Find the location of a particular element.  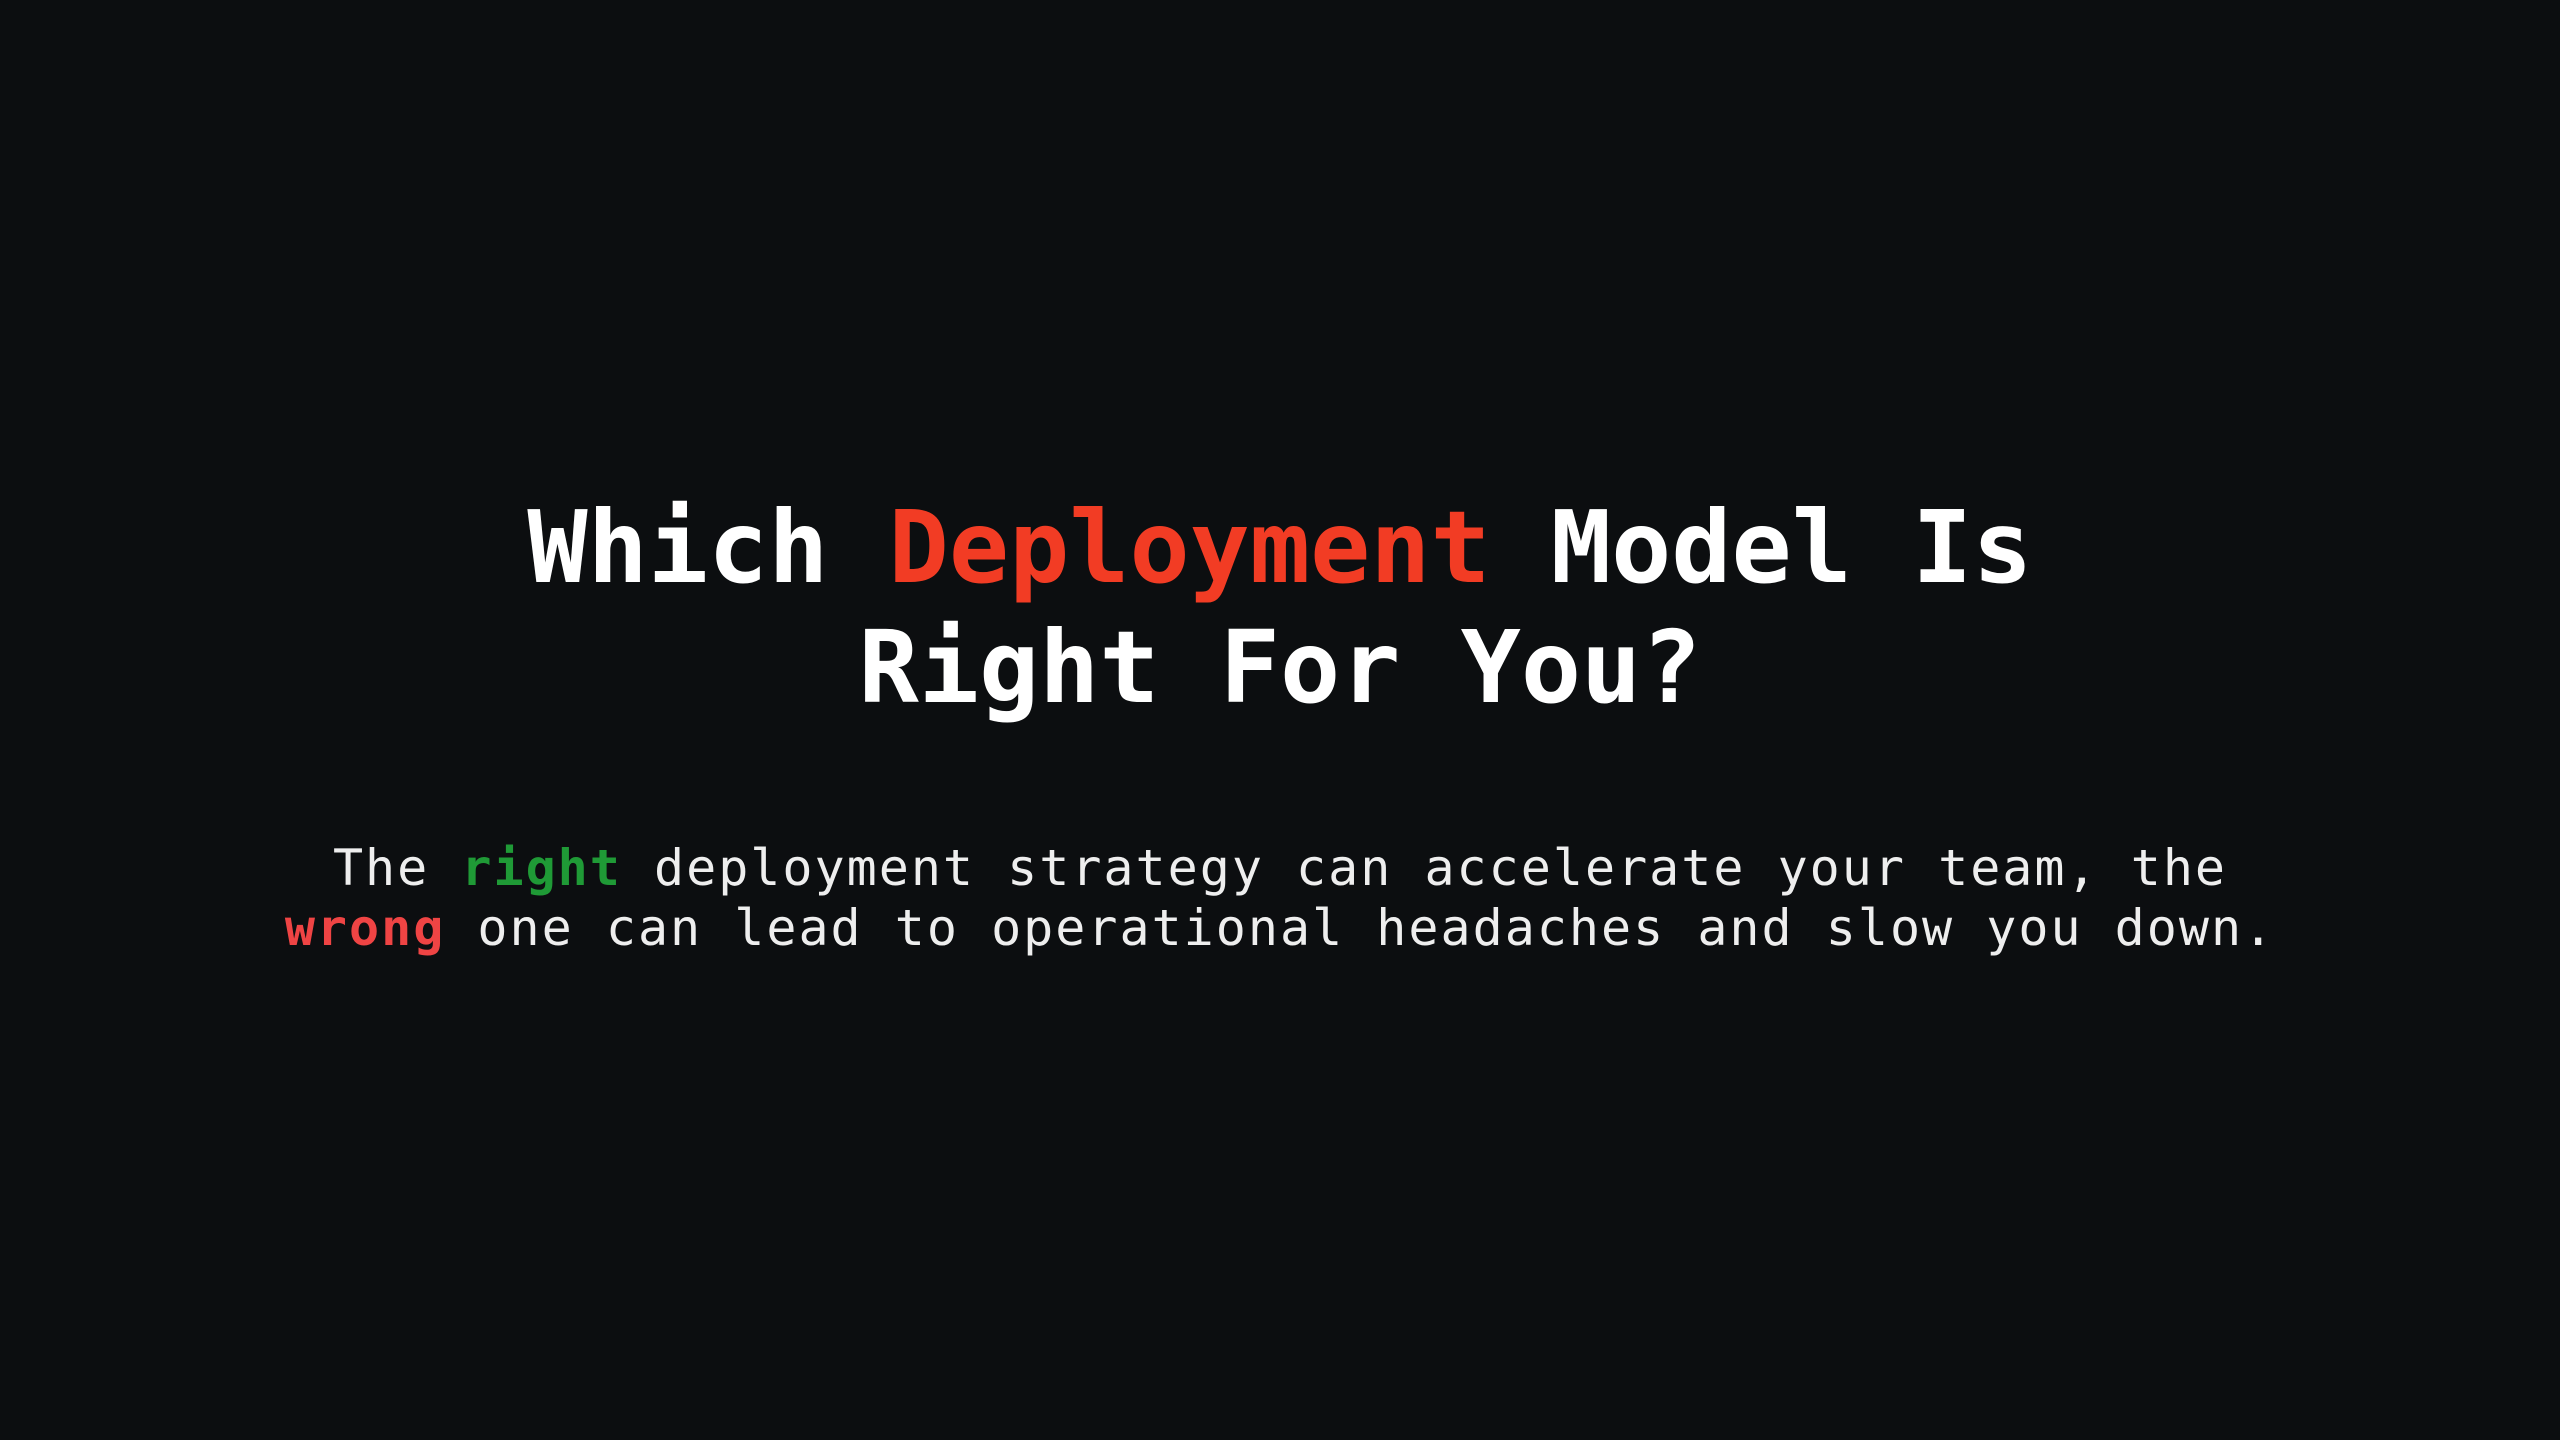

headline-line-1: Which Deployment Model Is is located at coordinates (1279, 547).